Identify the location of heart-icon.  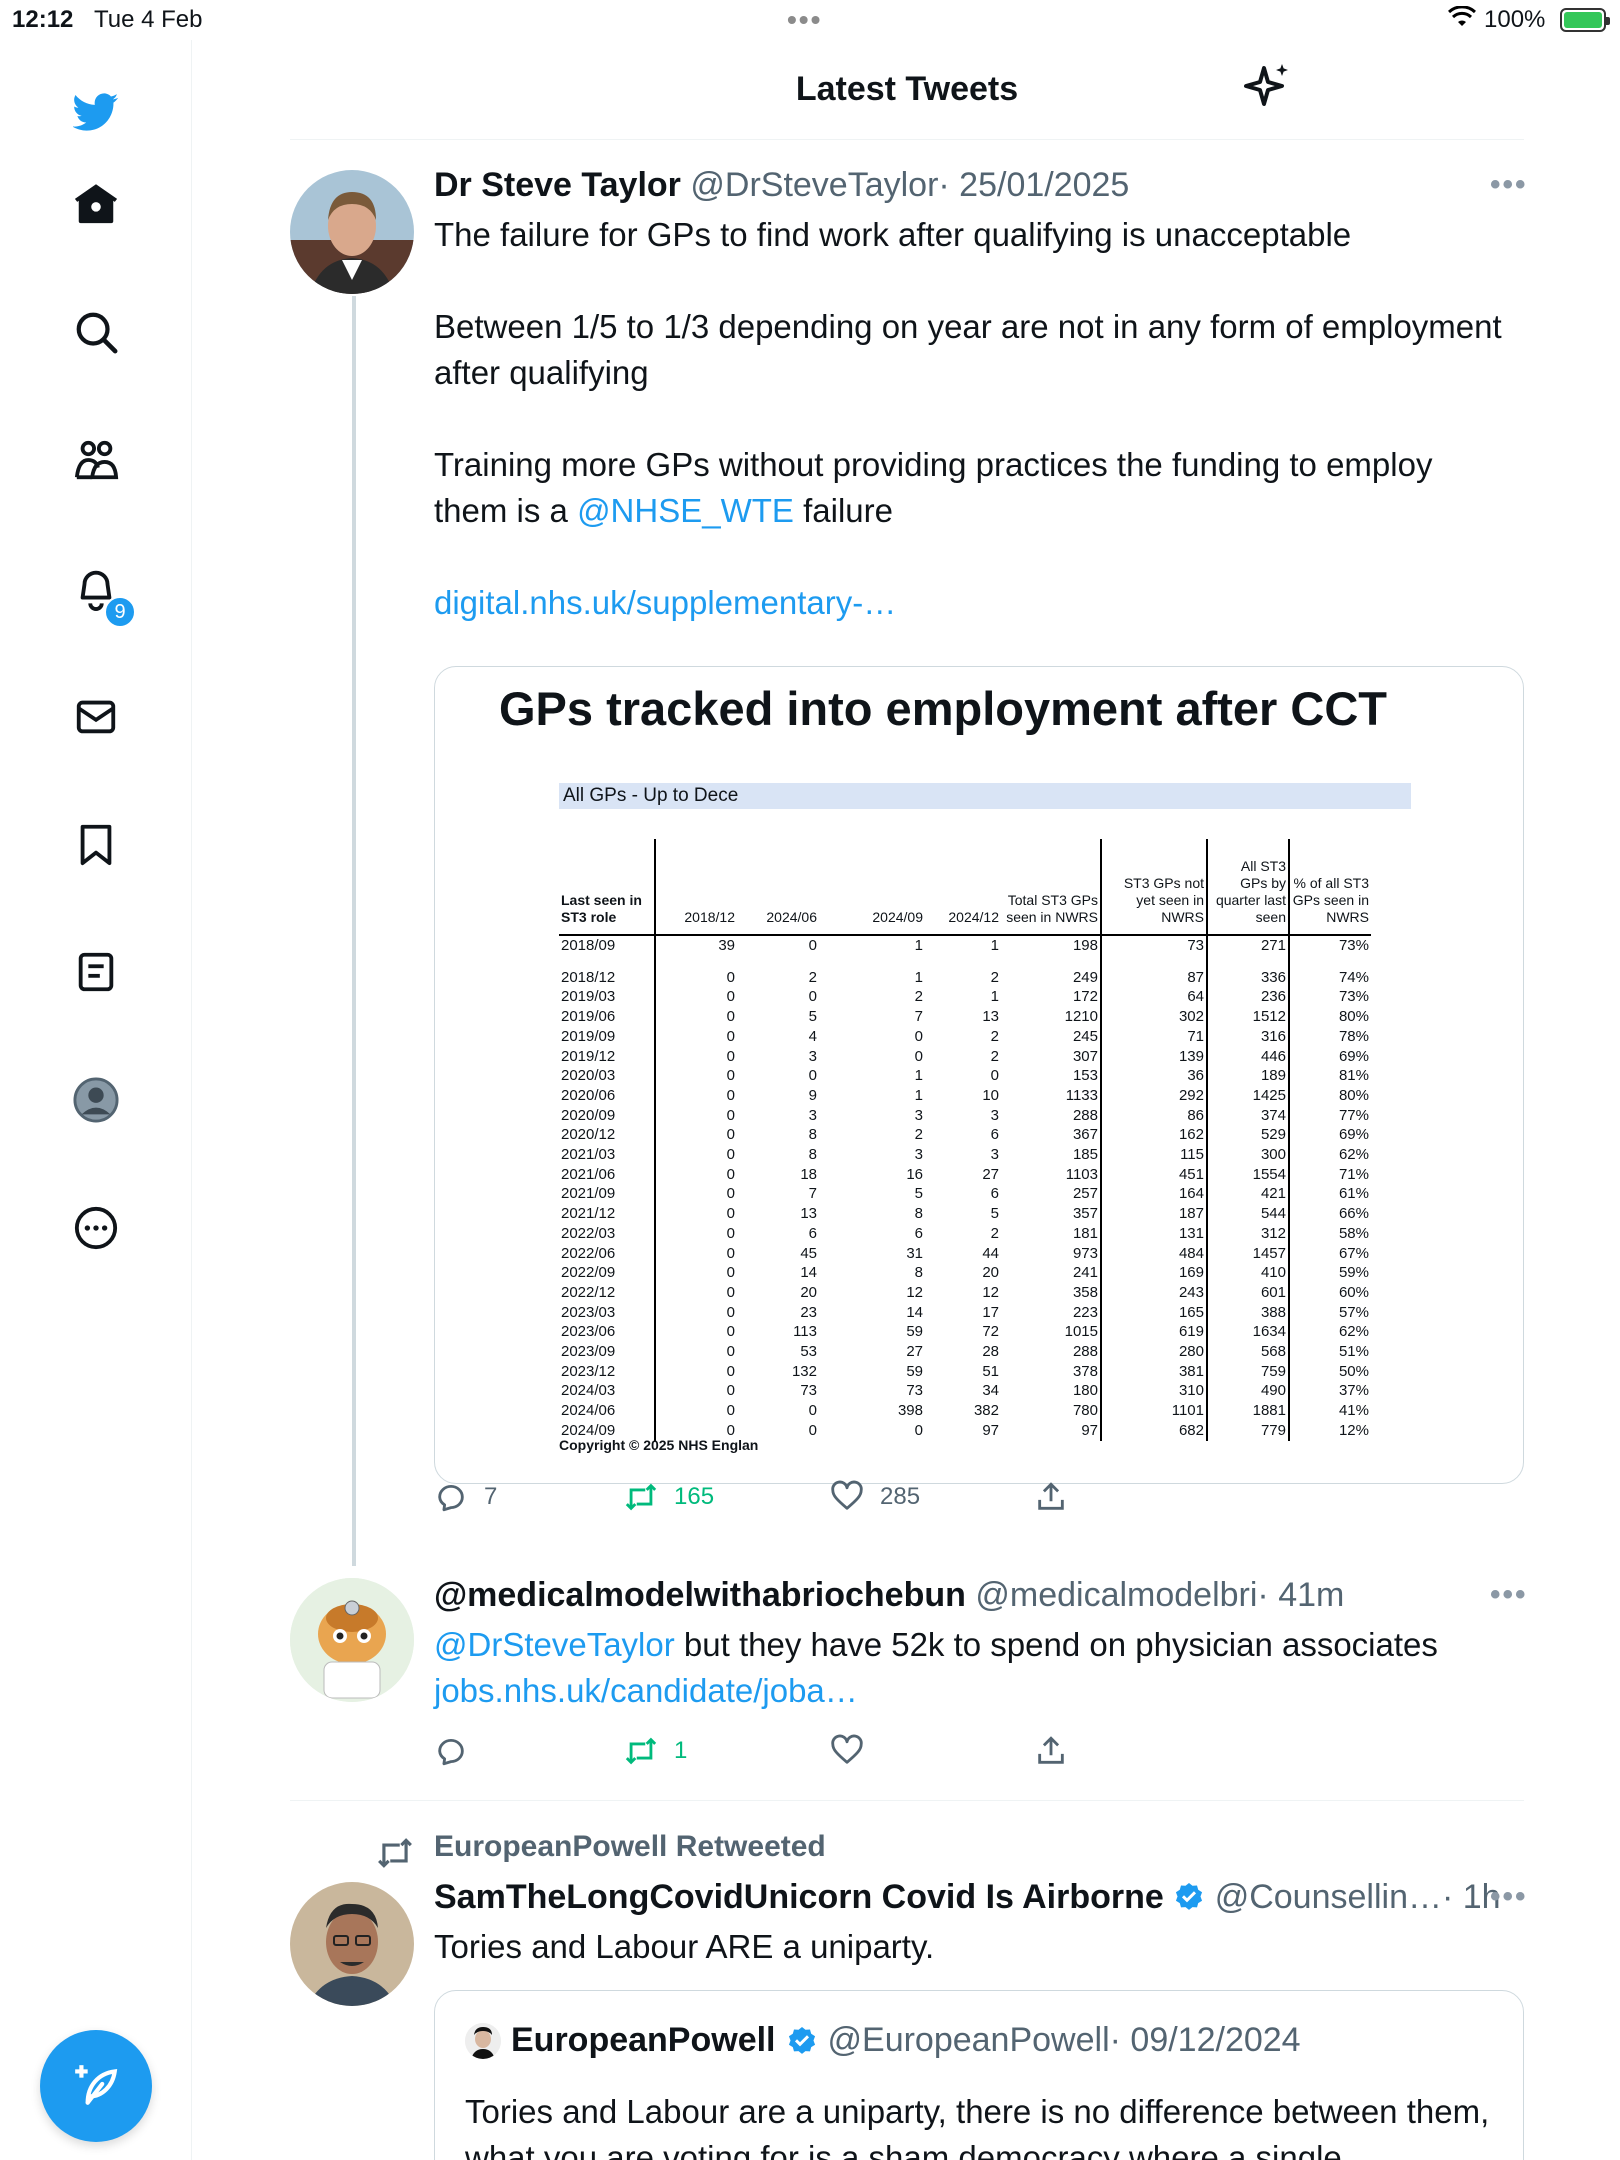
(847, 1495).